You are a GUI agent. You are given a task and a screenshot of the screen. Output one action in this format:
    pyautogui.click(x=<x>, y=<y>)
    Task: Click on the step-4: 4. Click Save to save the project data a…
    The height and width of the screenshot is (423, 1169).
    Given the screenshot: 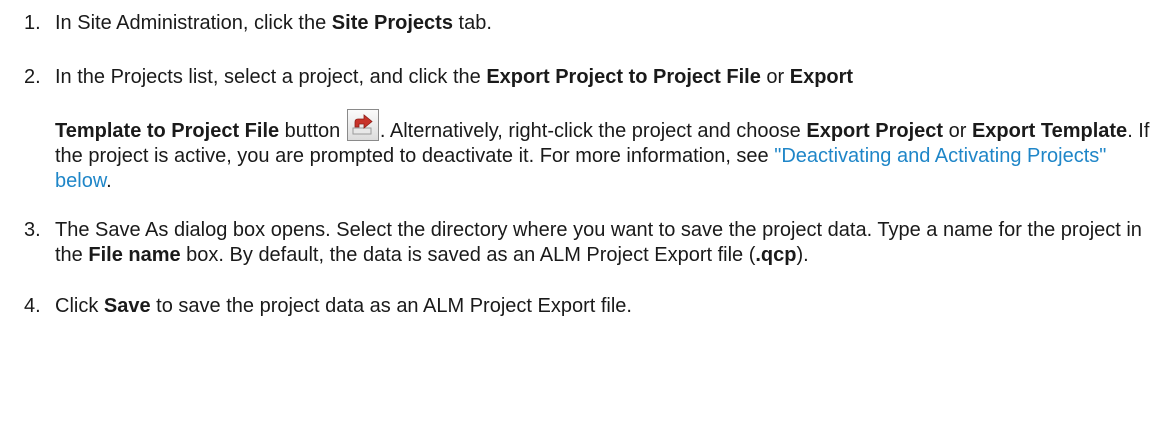 What is the action you would take?
    pyautogui.click(x=589, y=306)
    